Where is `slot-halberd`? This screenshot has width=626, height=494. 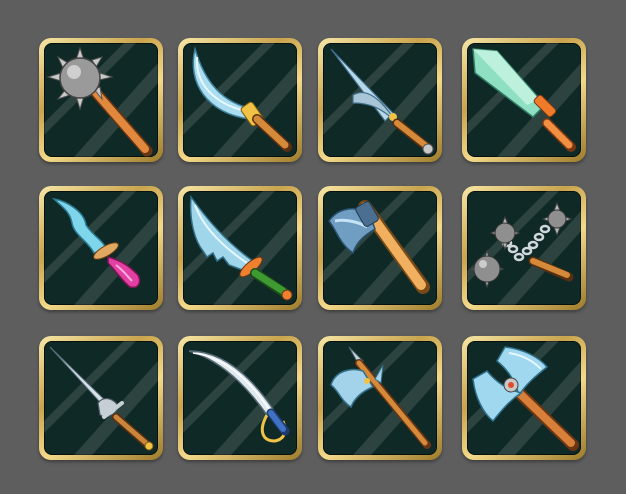 slot-halberd is located at coordinates (380, 398).